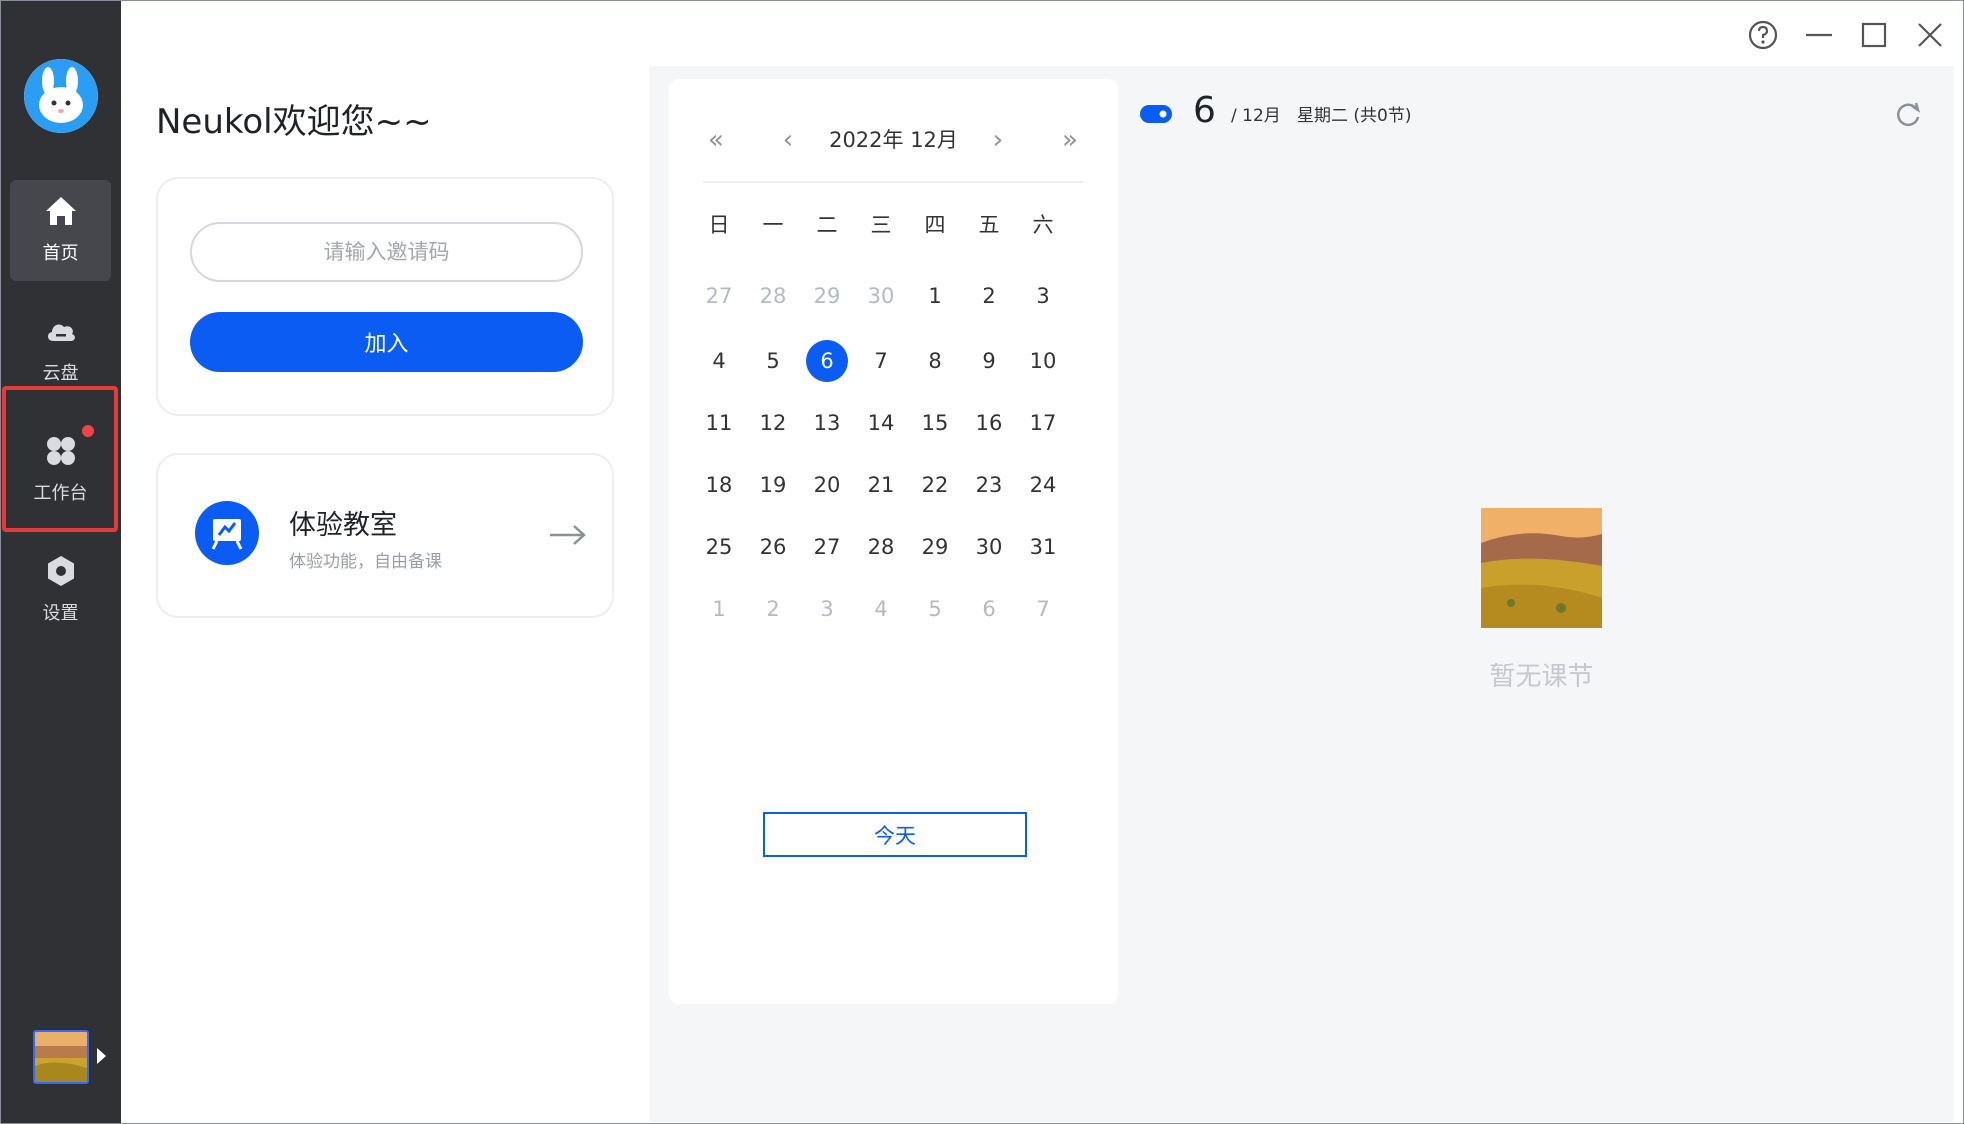  What do you see at coordinates (773, 423) in the screenshot?
I see `calendar-day: 12` at bounding box center [773, 423].